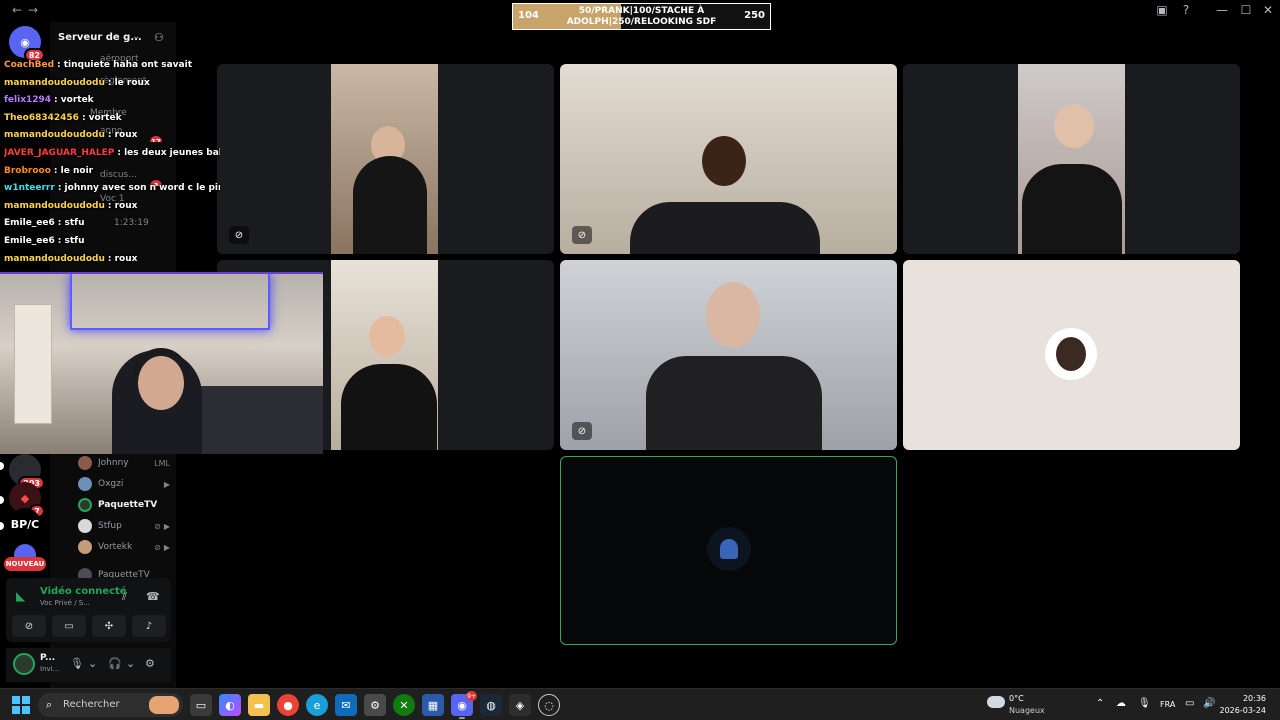  What do you see at coordinates (404, 705) in the screenshot?
I see `xbox-icon: ✕` at bounding box center [404, 705].